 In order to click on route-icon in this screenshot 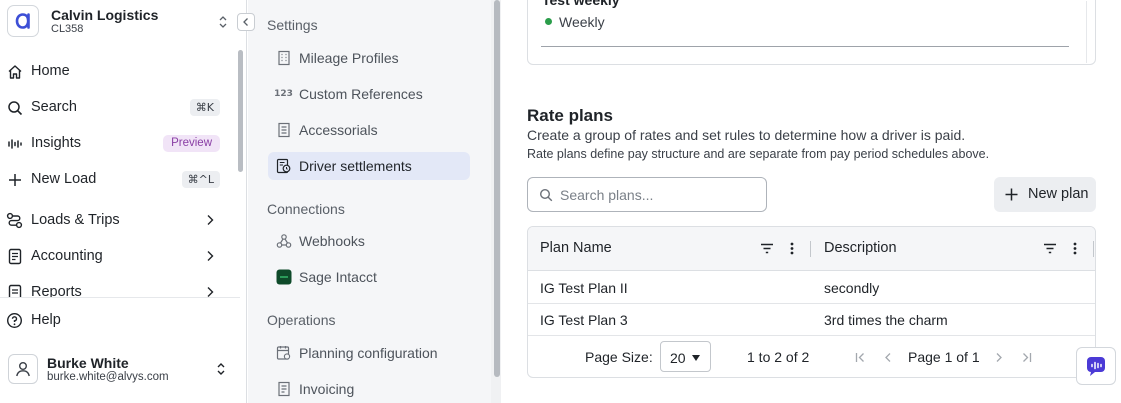, I will do `click(14, 220)`.